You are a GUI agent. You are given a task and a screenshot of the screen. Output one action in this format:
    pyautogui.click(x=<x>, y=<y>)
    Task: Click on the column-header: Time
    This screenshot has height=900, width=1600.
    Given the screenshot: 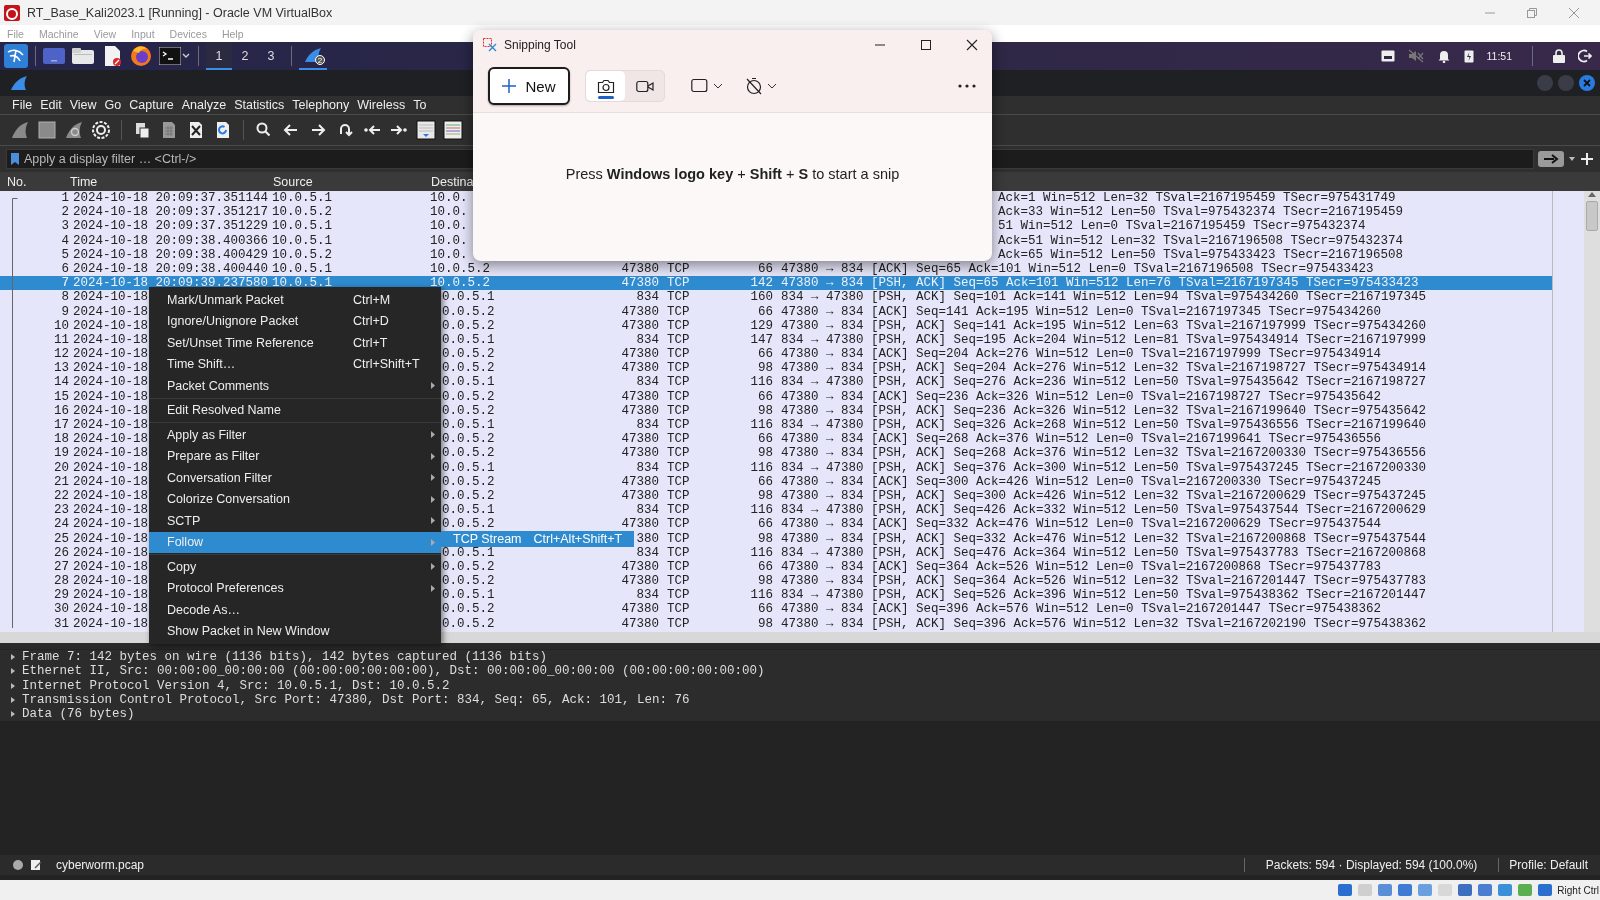 What is the action you would take?
    pyautogui.click(x=82, y=181)
    